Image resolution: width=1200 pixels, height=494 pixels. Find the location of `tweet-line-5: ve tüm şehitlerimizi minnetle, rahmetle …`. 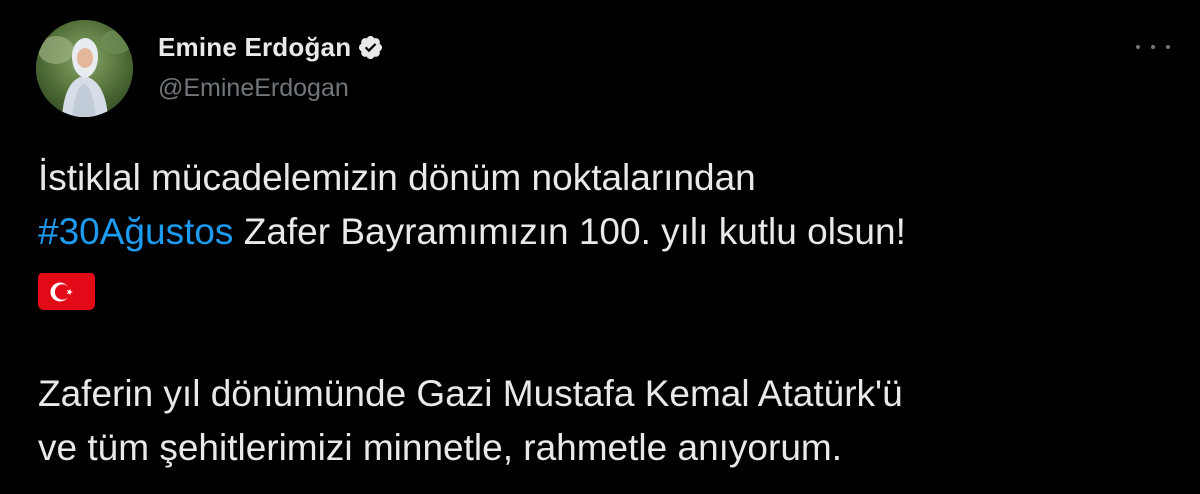

tweet-line-5: ve tüm şehitlerimizi minnetle, rahmetle … is located at coordinates (440, 447).